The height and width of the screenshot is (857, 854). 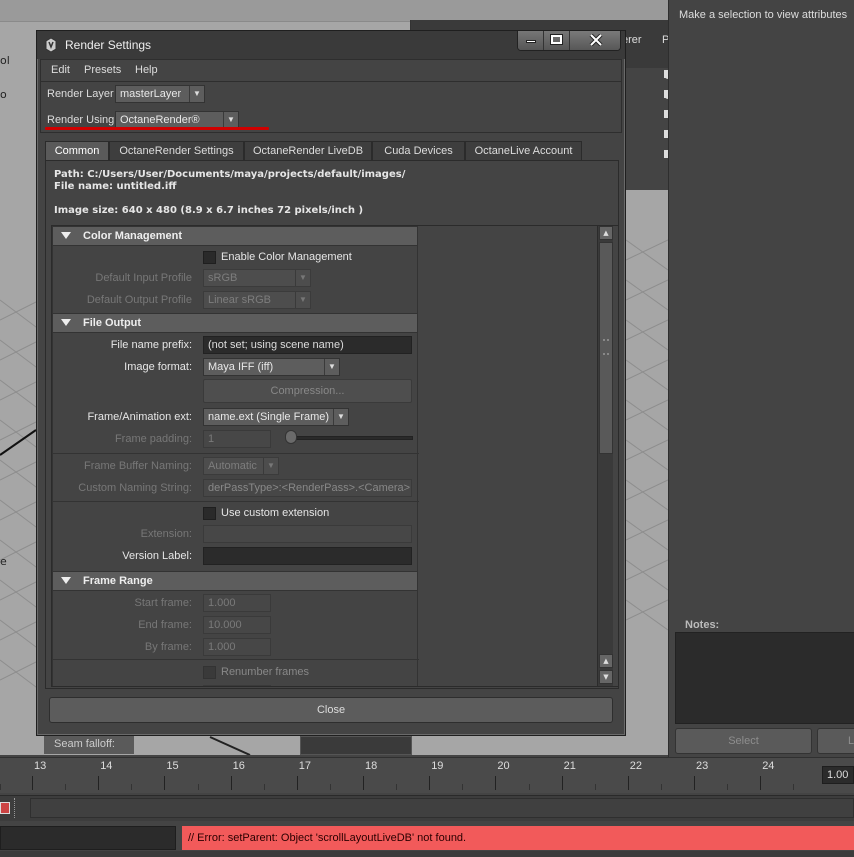 I want to click on timeline-tick-label: 17, so click(x=305, y=766).